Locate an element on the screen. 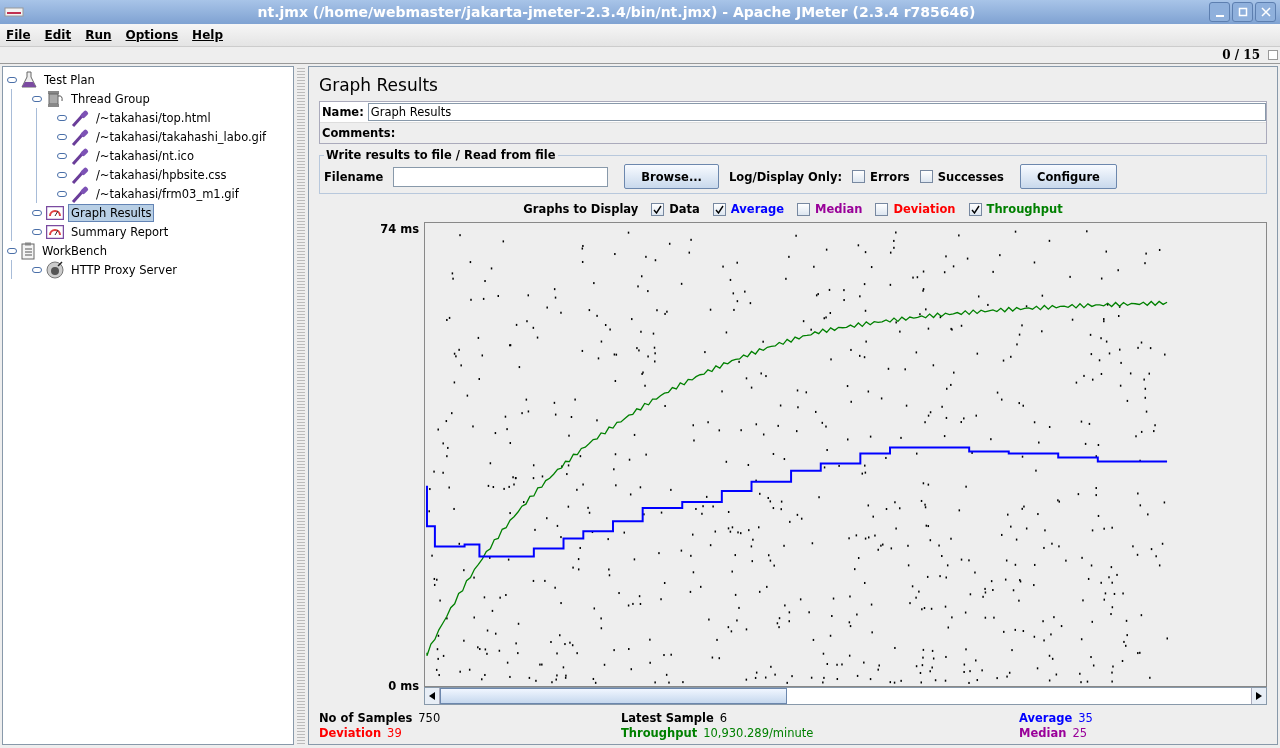  tree-item: /~takahasi/nt.ico is located at coordinates (145, 155).